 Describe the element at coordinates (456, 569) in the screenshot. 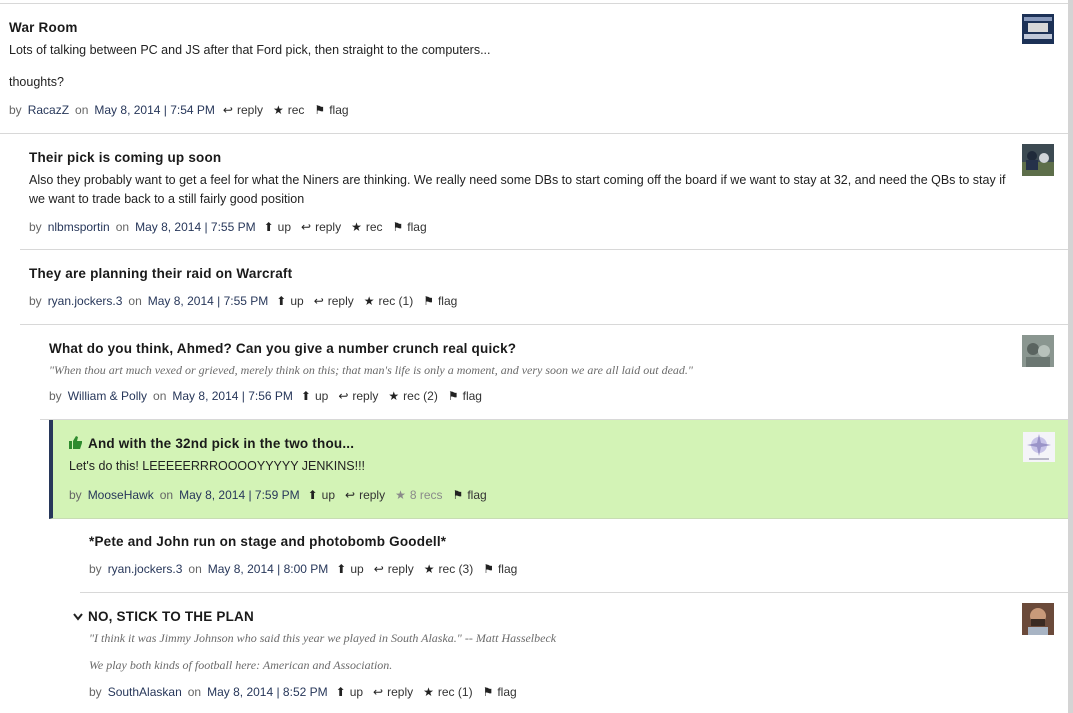

I see `rec-label: rec (3)` at that location.